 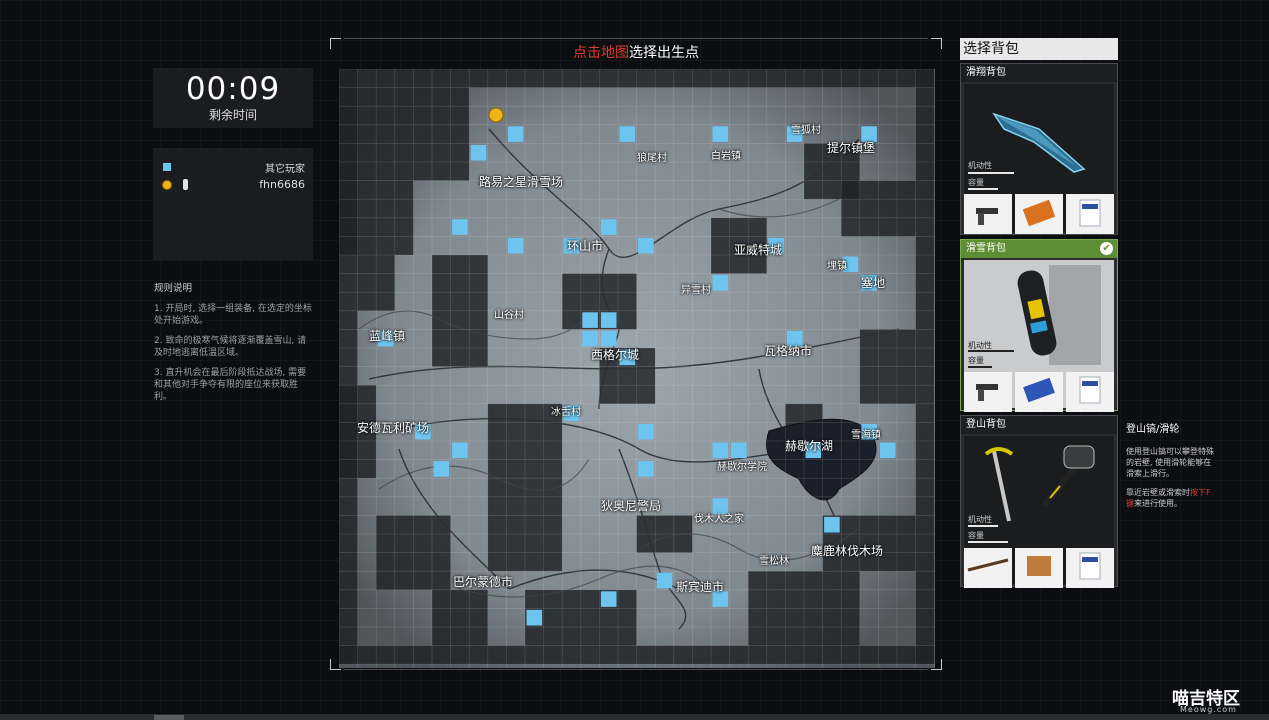 I want to click on location-label: 伐木人之家, so click(x=719, y=519).